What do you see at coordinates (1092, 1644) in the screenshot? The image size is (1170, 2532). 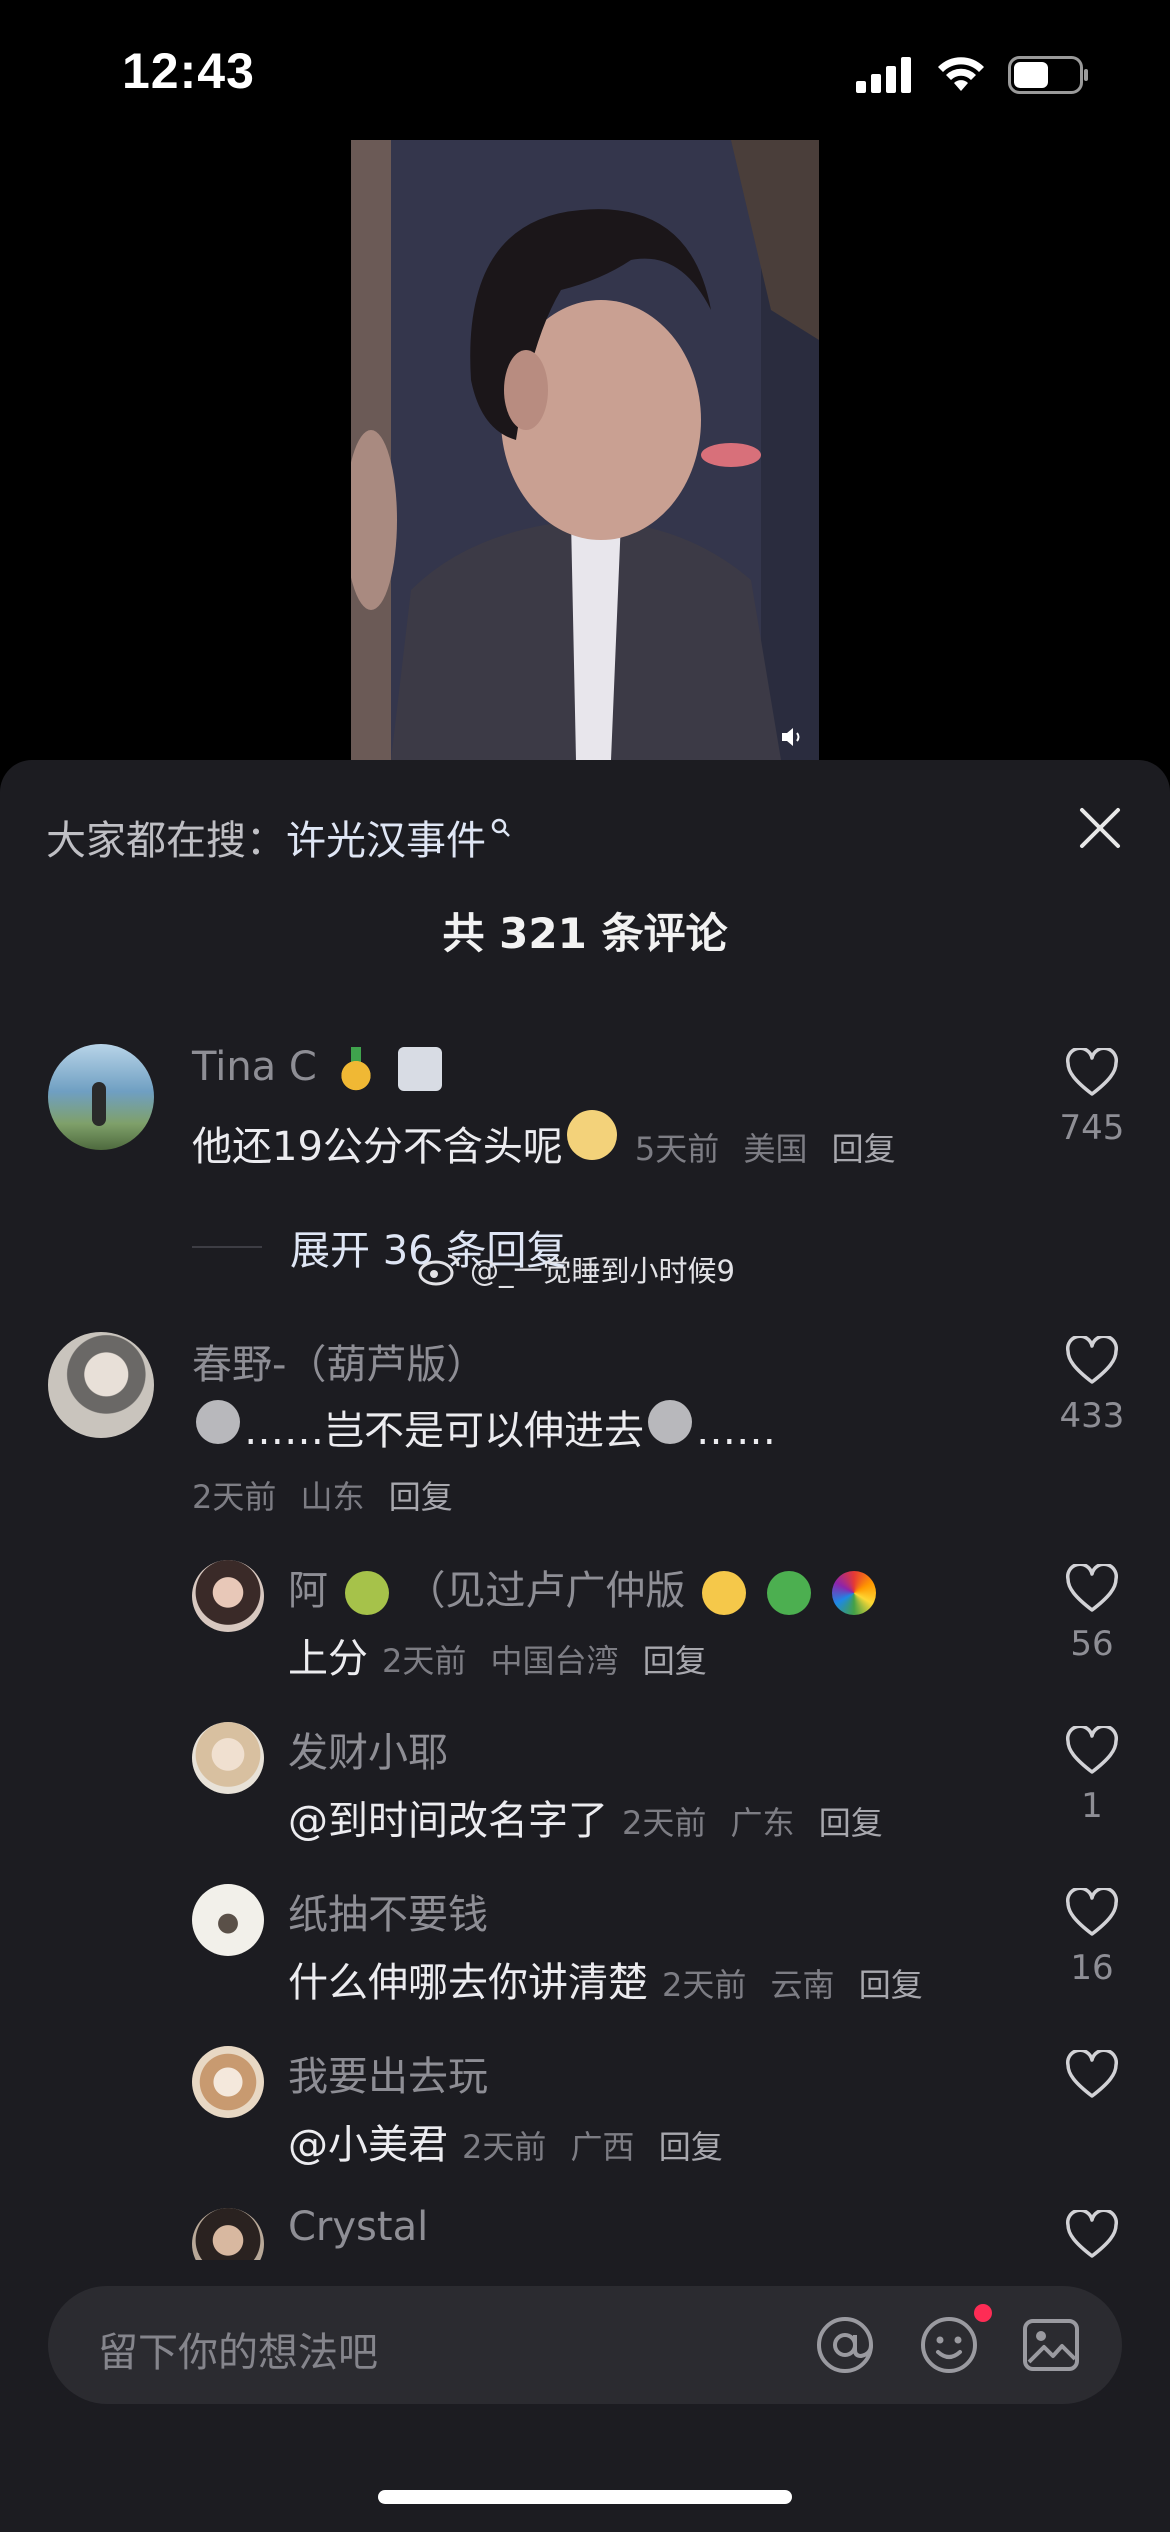 I see `like-count: 56` at bounding box center [1092, 1644].